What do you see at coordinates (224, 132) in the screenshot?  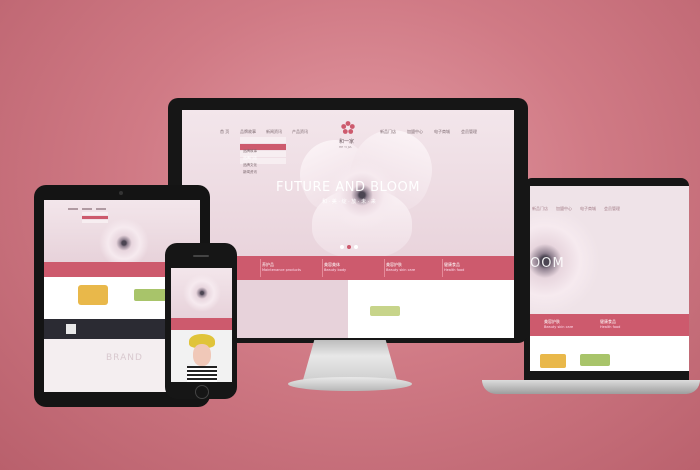 I see `nav-home: 首 页` at bounding box center [224, 132].